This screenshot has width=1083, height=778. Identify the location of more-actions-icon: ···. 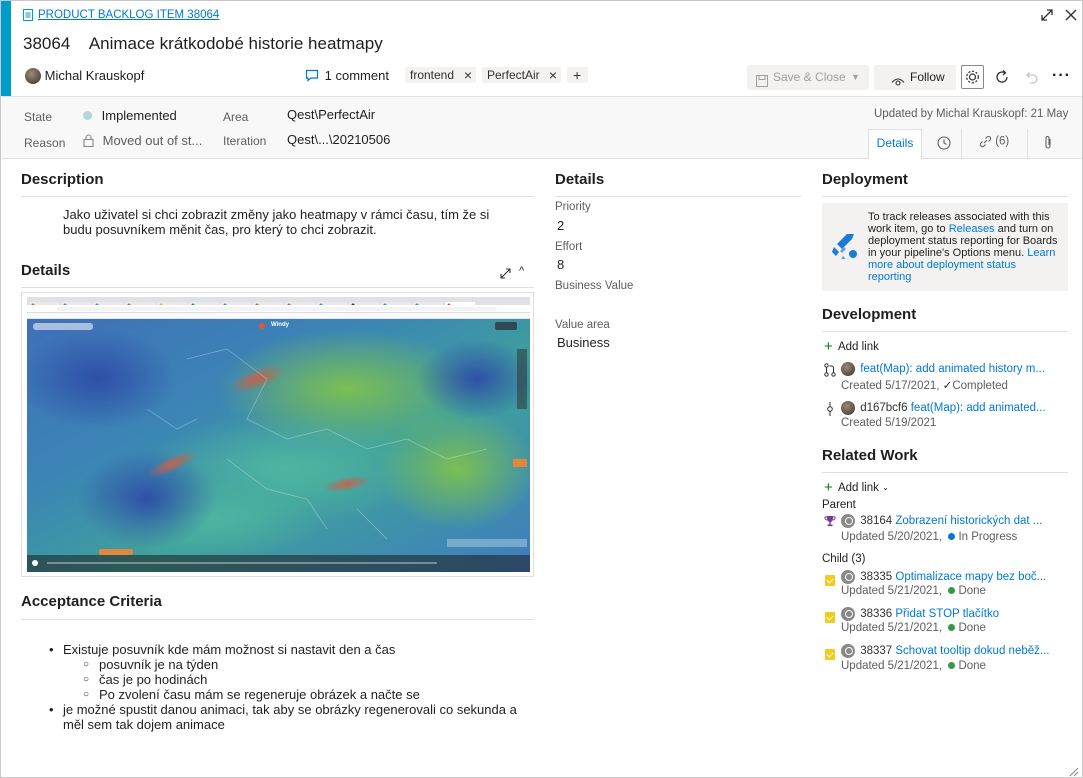
(1061, 76).